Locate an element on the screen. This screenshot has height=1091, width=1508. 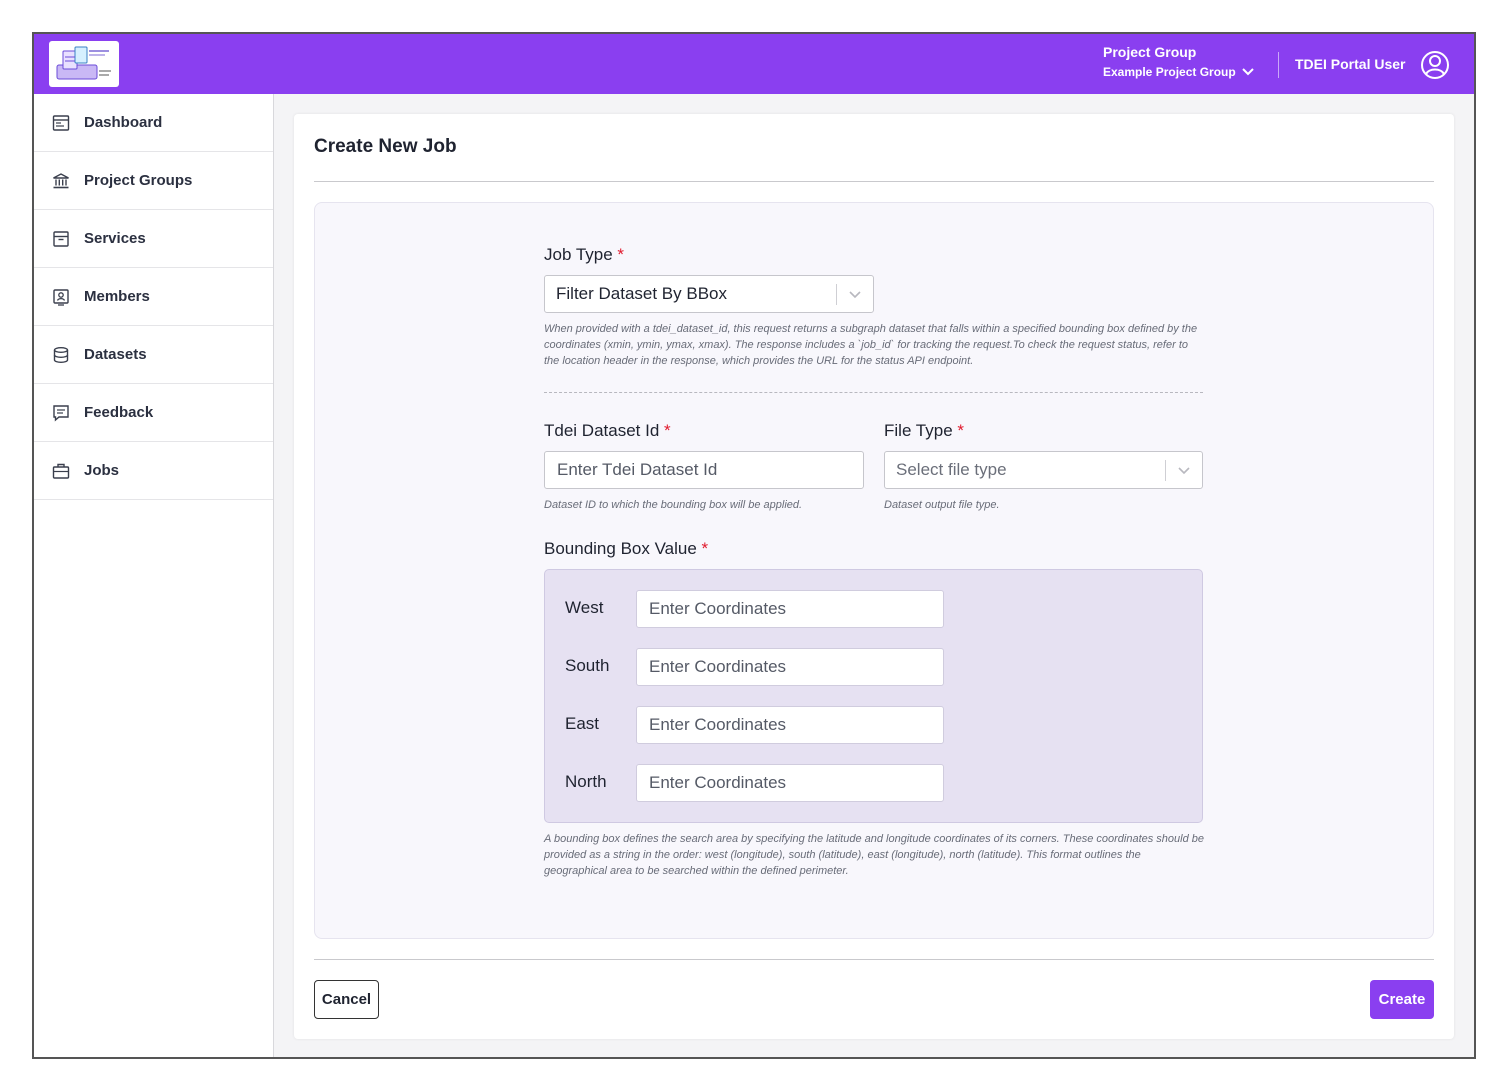
north-label: North is located at coordinates (586, 781).